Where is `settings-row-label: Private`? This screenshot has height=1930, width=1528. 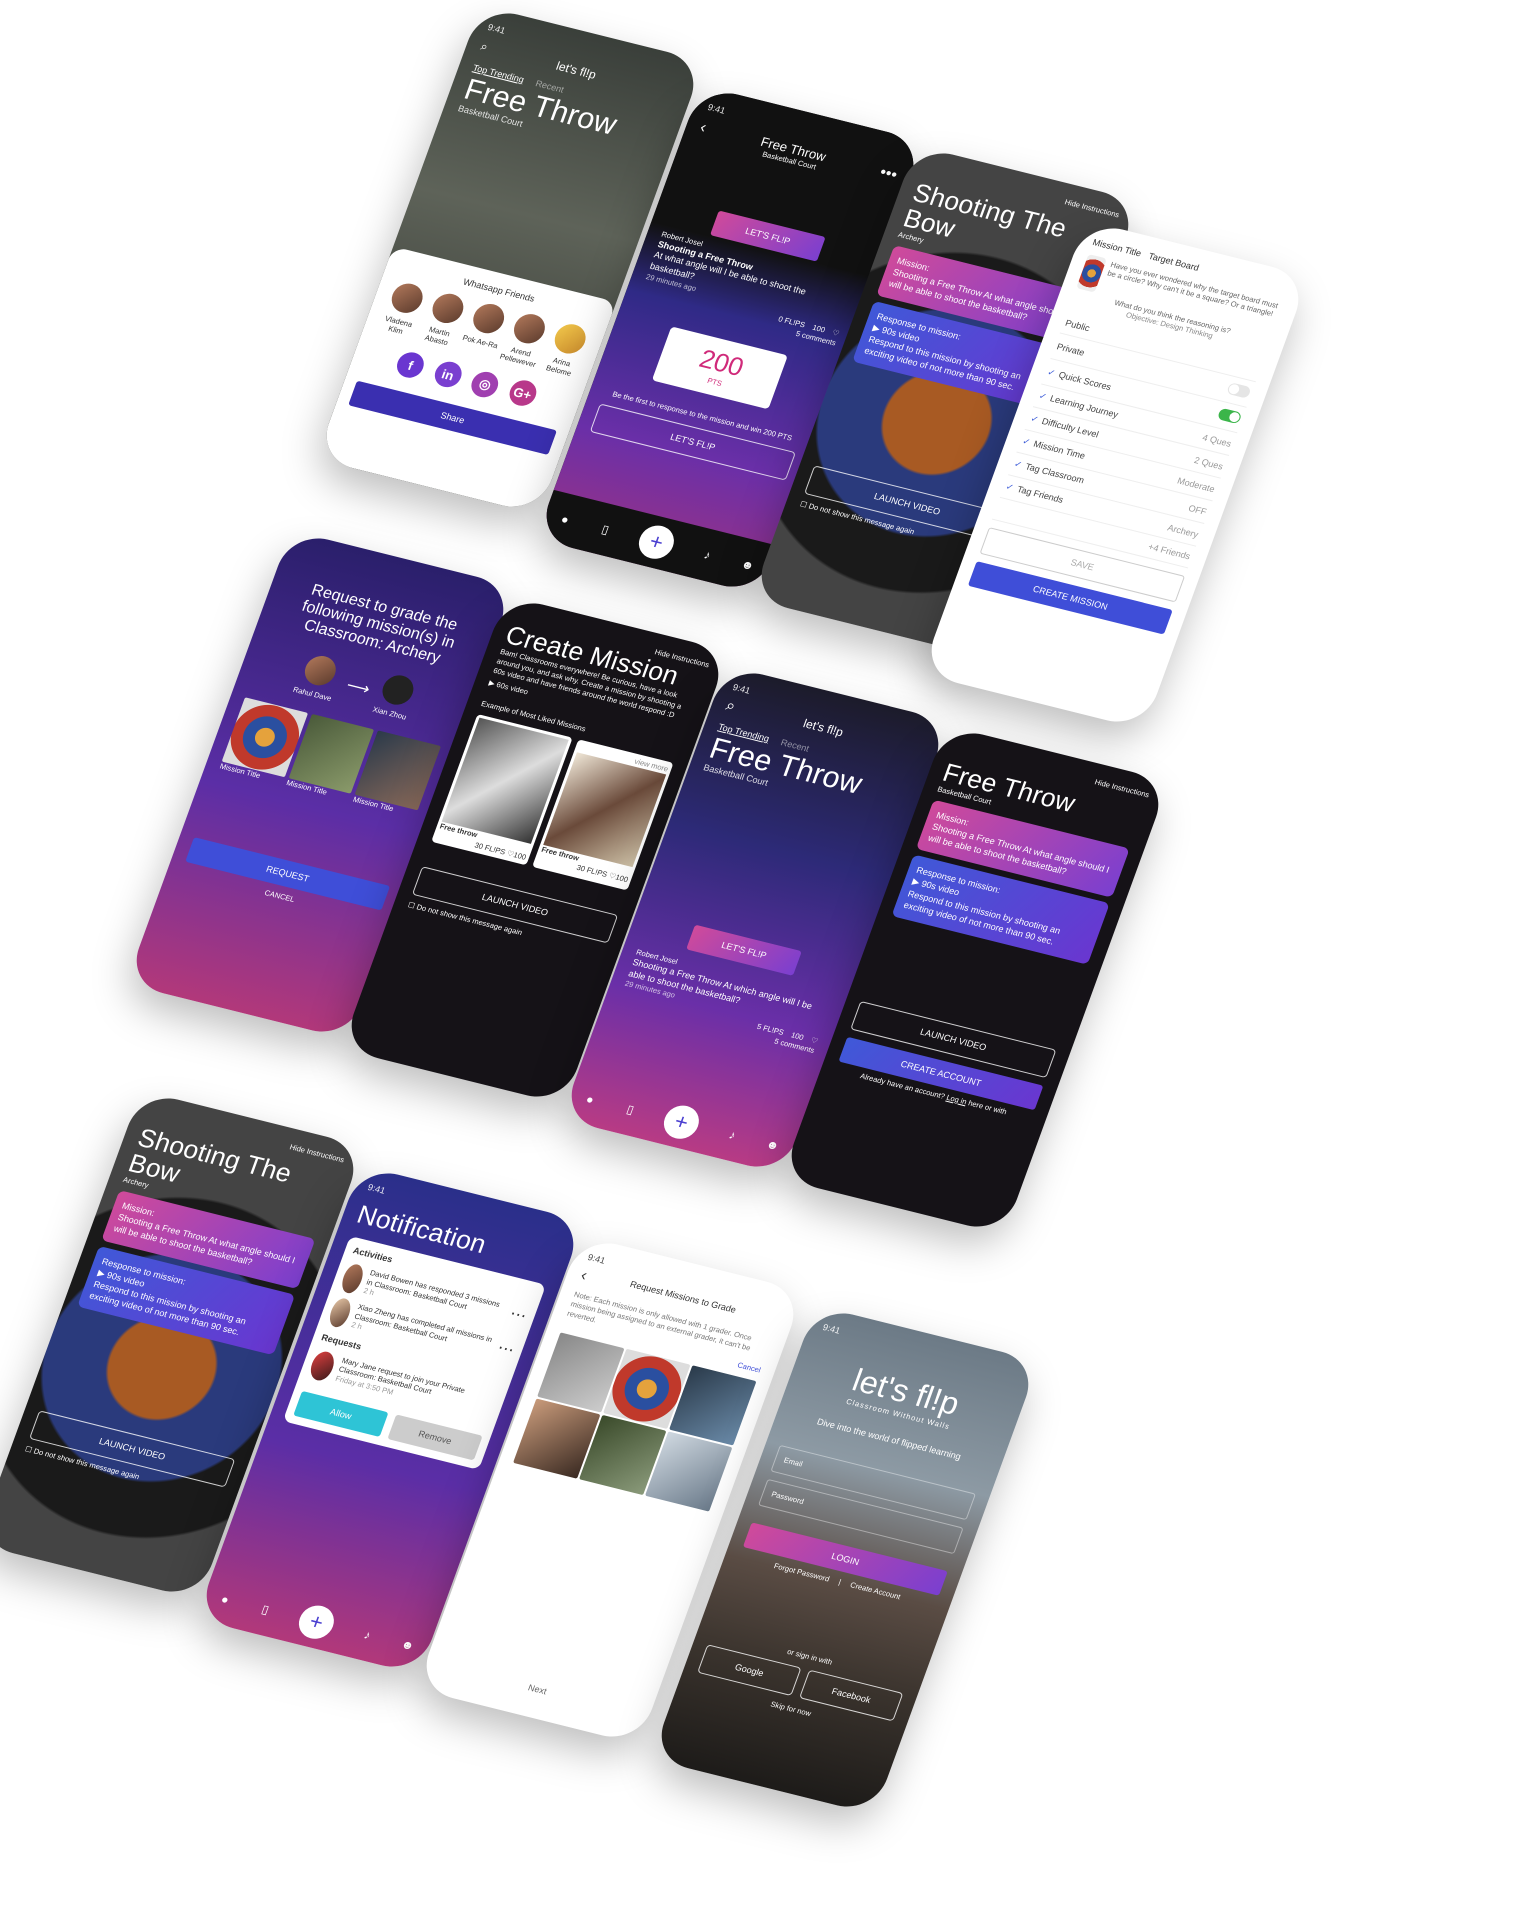
settings-row-label: Private is located at coordinates (1070, 350).